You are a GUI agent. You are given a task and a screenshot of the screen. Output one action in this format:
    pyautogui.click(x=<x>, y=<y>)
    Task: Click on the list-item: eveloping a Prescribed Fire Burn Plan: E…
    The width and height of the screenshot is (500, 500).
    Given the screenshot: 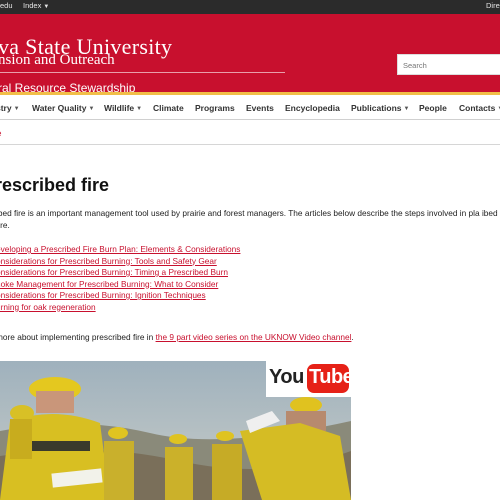 What is the action you would take?
    pyautogui.click(x=120, y=250)
    